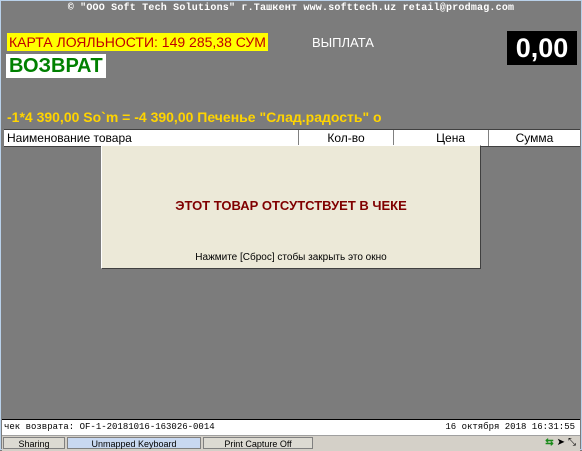 Image resolution: width=582 pixels, height=451 pixels. What do you see at coordinates (534, 138) in the screenshot?
I see `column-header-sum: Сумма` at bounding box center [534, 138].